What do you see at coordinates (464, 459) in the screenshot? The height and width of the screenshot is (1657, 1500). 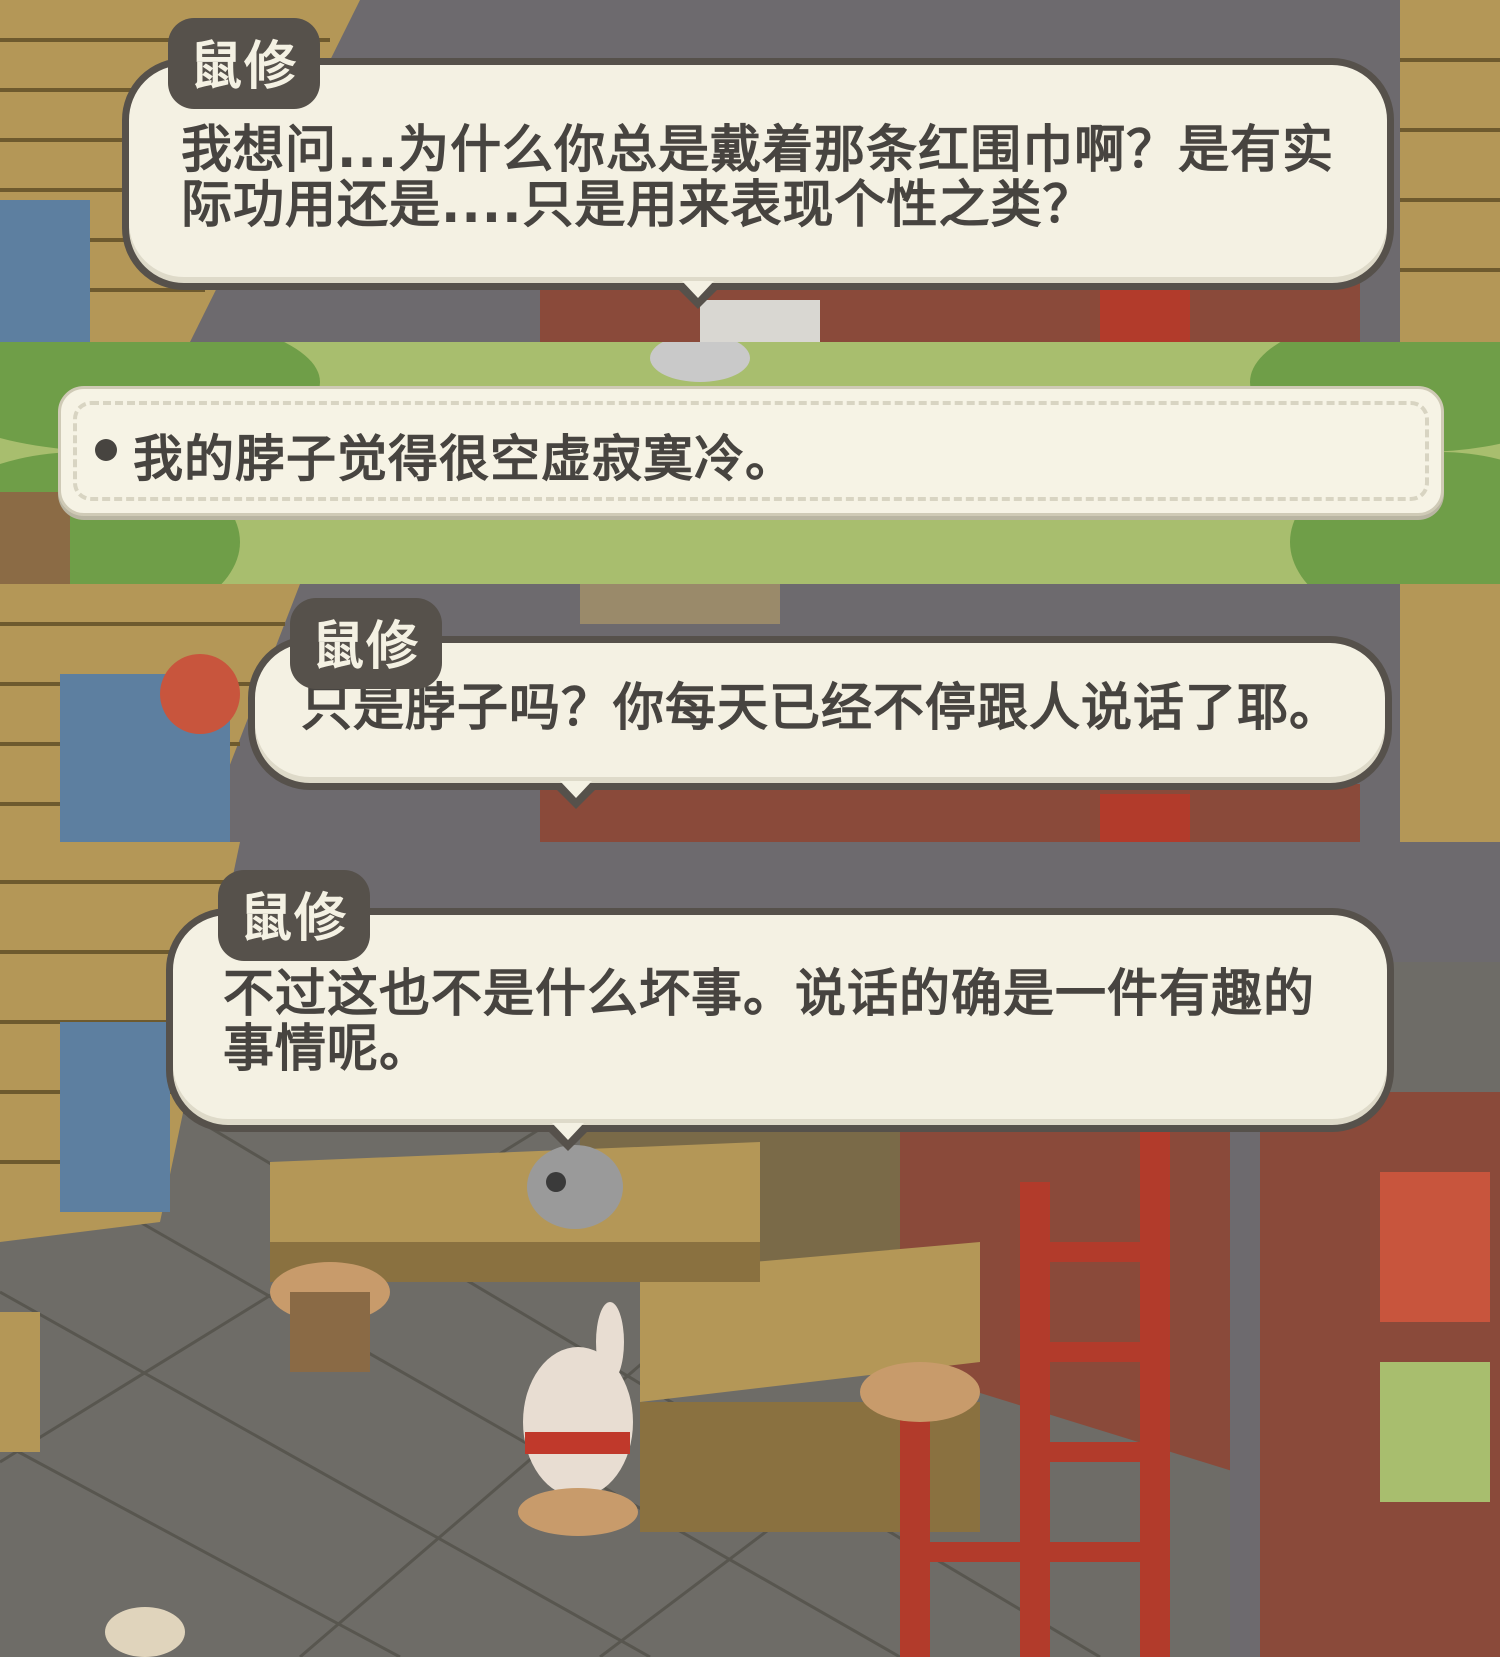 I see `choice-text: 我的脖子觉得很空虚寂寞冷。` at bounding box center [464, 459].